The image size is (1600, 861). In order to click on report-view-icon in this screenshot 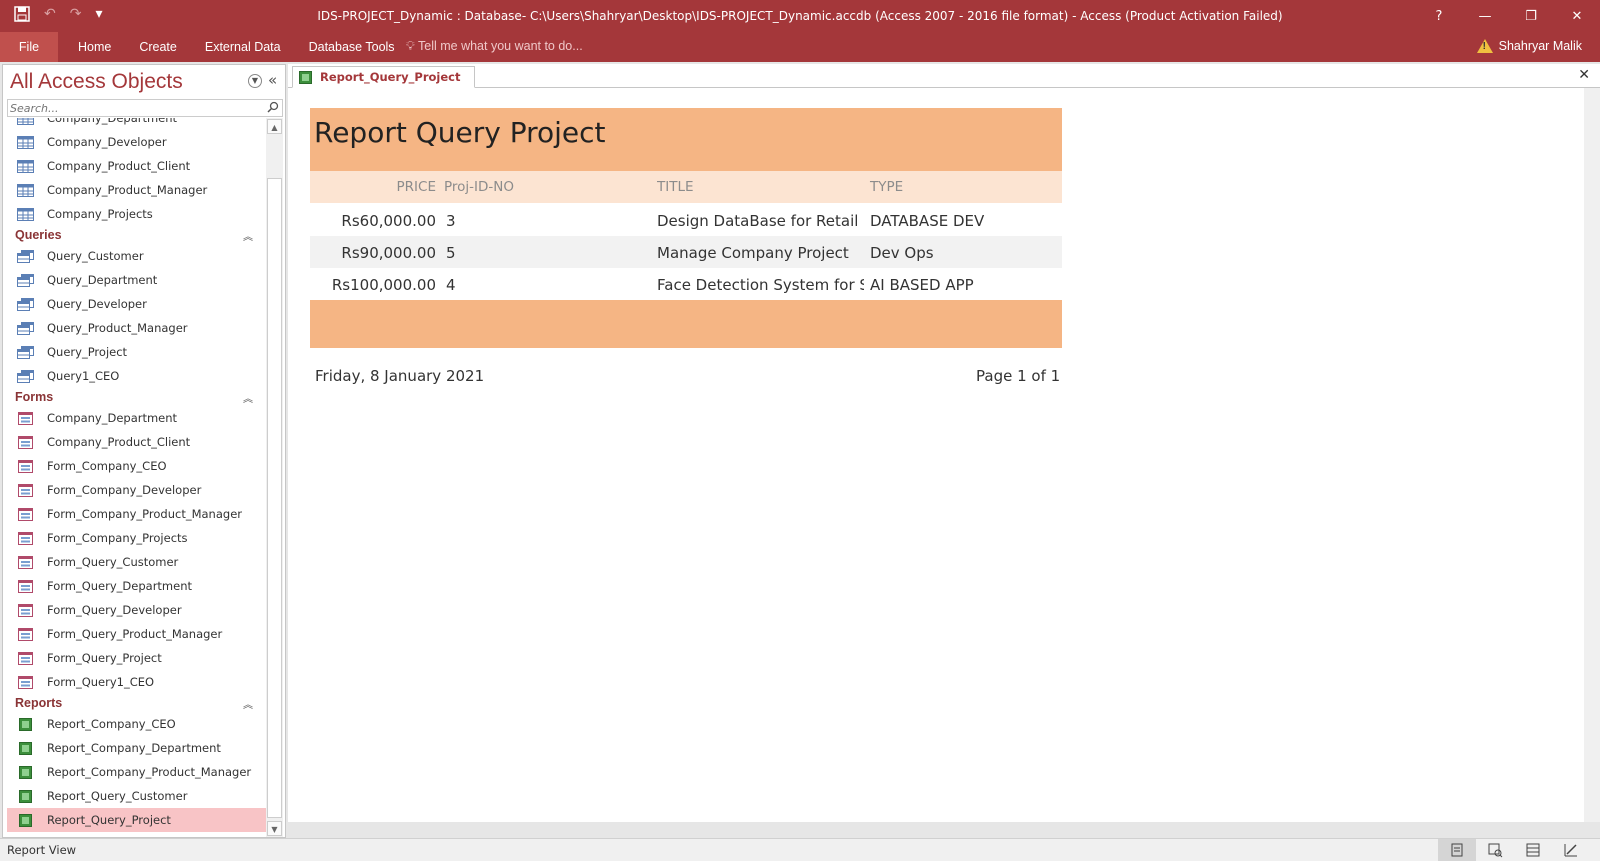, I will do `click(1457, 850)`.